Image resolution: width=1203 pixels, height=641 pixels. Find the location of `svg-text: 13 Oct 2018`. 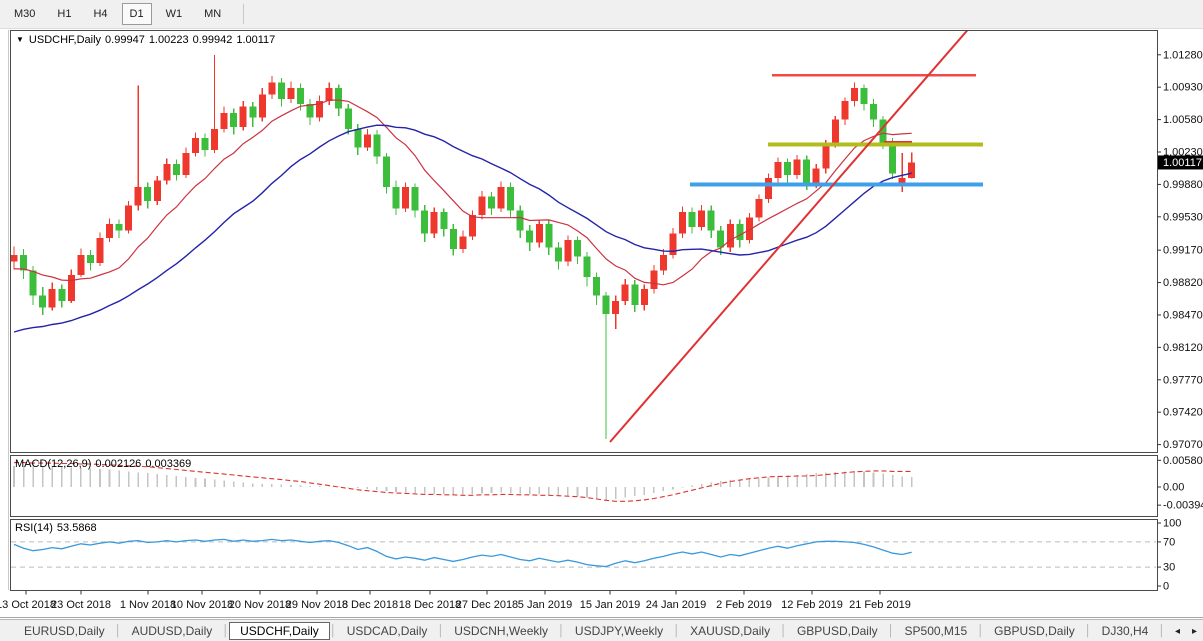

svg-text: 13 Oct 2018 is located at coordinates (28, 605).